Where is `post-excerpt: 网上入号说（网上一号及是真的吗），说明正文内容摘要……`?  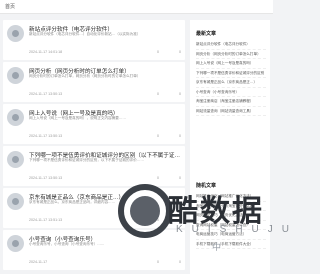 post-excerpt: 网上入号说（网上一号及是真的吗），说明正文内容摘要…… is located at coordinates (78, 118).